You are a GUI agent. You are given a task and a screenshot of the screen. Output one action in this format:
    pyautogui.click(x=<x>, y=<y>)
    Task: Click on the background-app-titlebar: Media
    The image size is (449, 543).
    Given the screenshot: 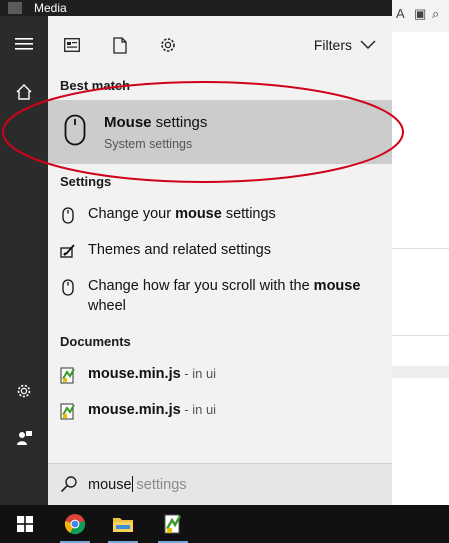 What is the action you would take?
    pyautogui.click(x=224, y=8)
    